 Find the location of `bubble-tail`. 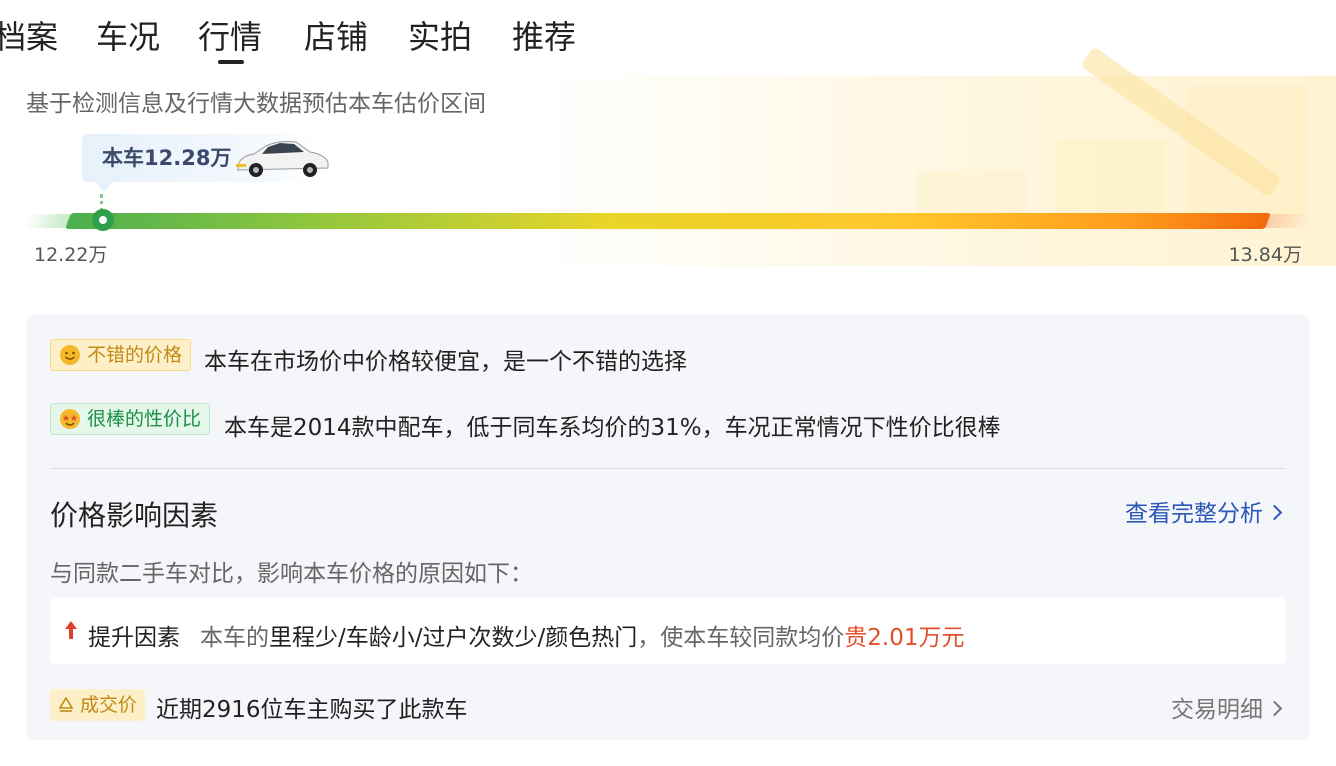

bubble-tail is located at coordinates (104, 186).